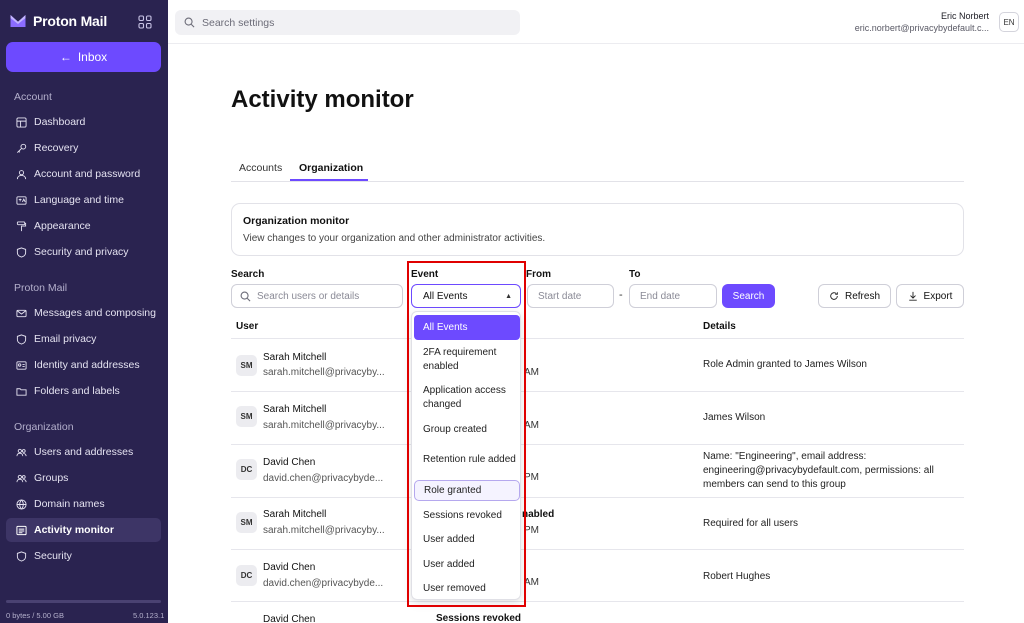 The image size is (1024, 623). I want to click on sidebar-item-folders-labels: Folders and labels, so click(83, 391).